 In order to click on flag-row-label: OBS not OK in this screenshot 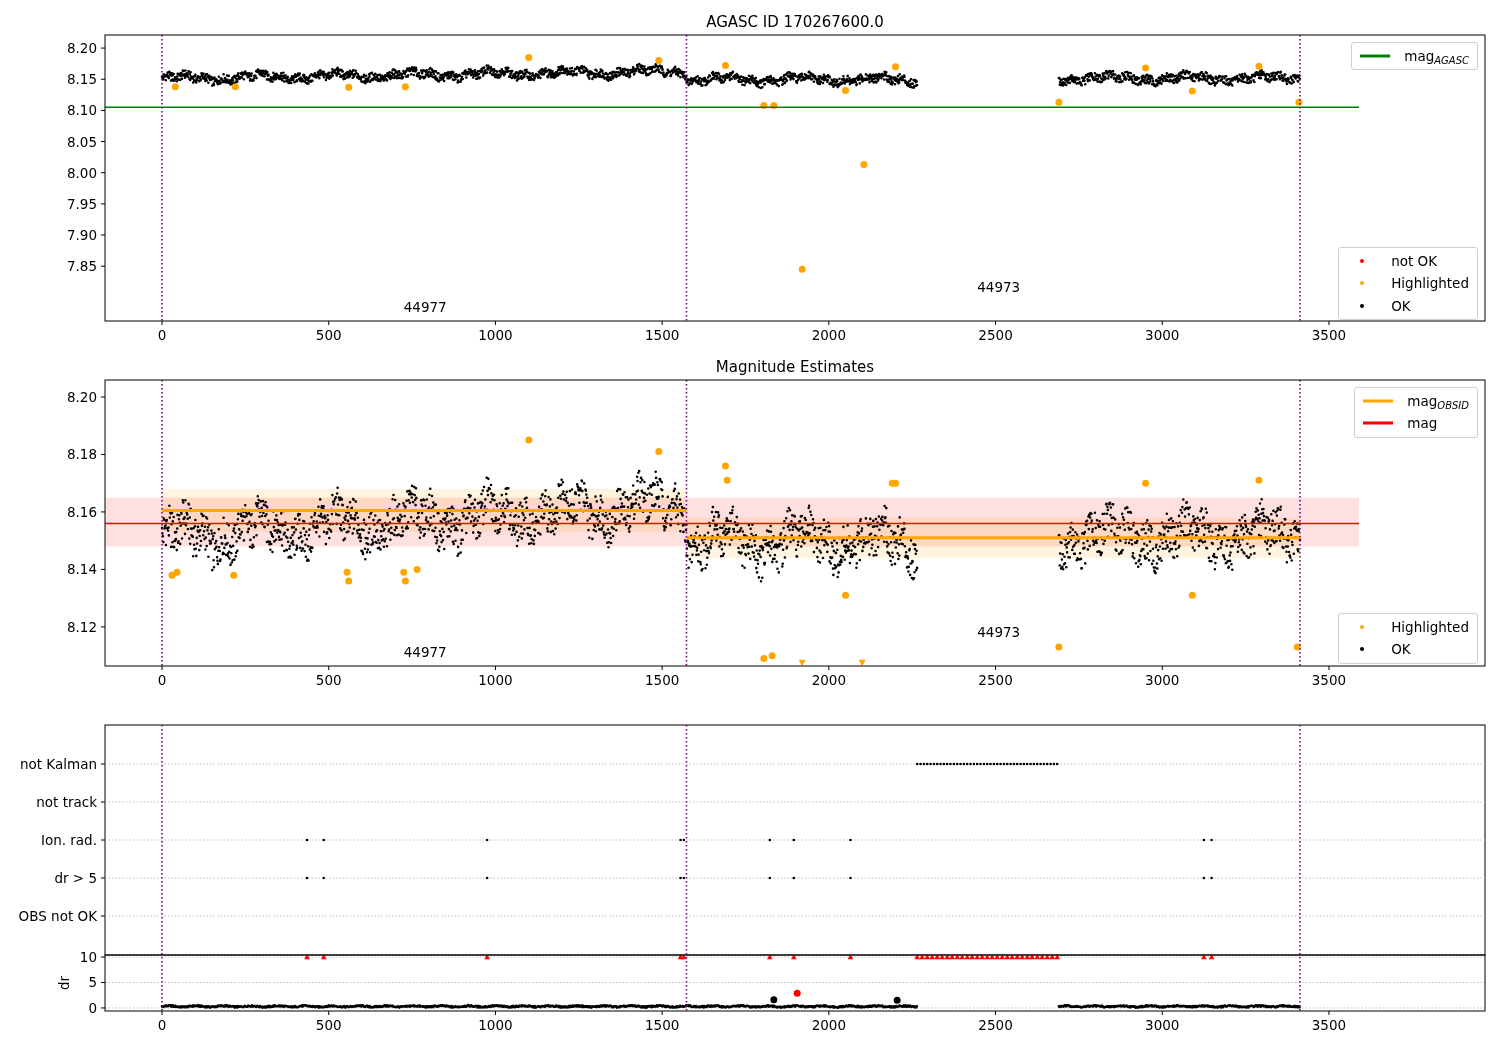, I will do `click(57, 916)`.